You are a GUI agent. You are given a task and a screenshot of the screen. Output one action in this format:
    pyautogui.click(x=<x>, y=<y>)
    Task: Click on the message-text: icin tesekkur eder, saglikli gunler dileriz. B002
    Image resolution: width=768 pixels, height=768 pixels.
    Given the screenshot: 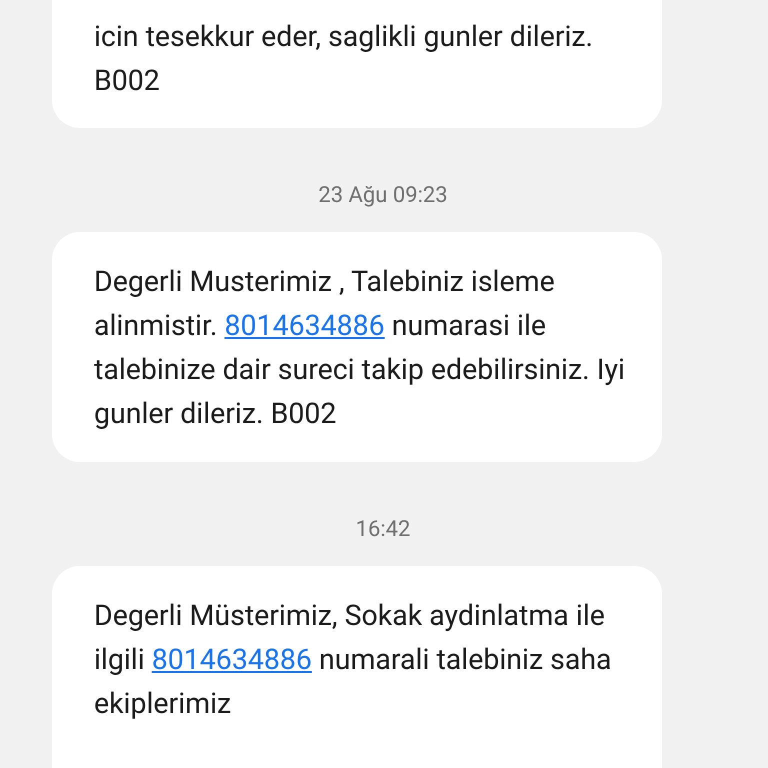 What is the action you would take?
    pyautogui.click(x=343, y=59)
    